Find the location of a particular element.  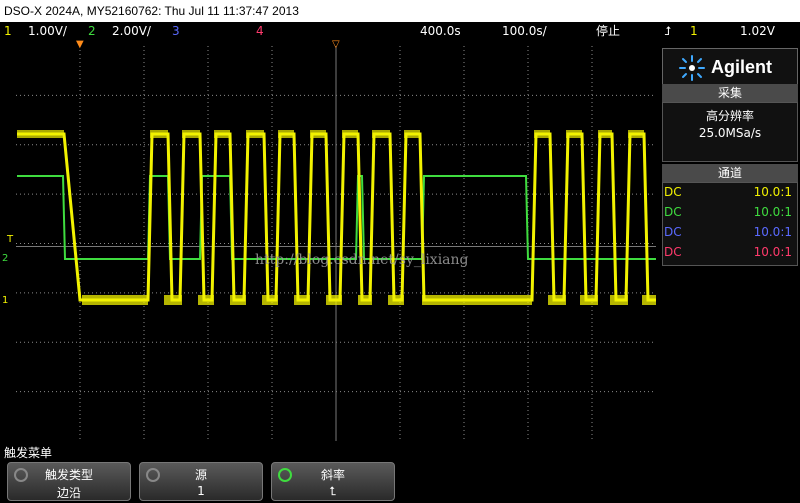

ch1-scale: 1.00V/ is located at coordinates (47, 31).